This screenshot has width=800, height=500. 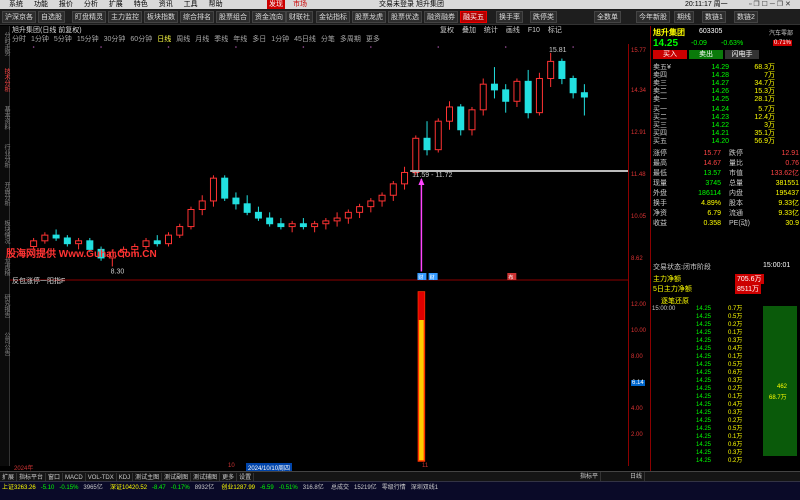 I want to click on index-sh: 上证3263.26, so click(x=19, y=488).